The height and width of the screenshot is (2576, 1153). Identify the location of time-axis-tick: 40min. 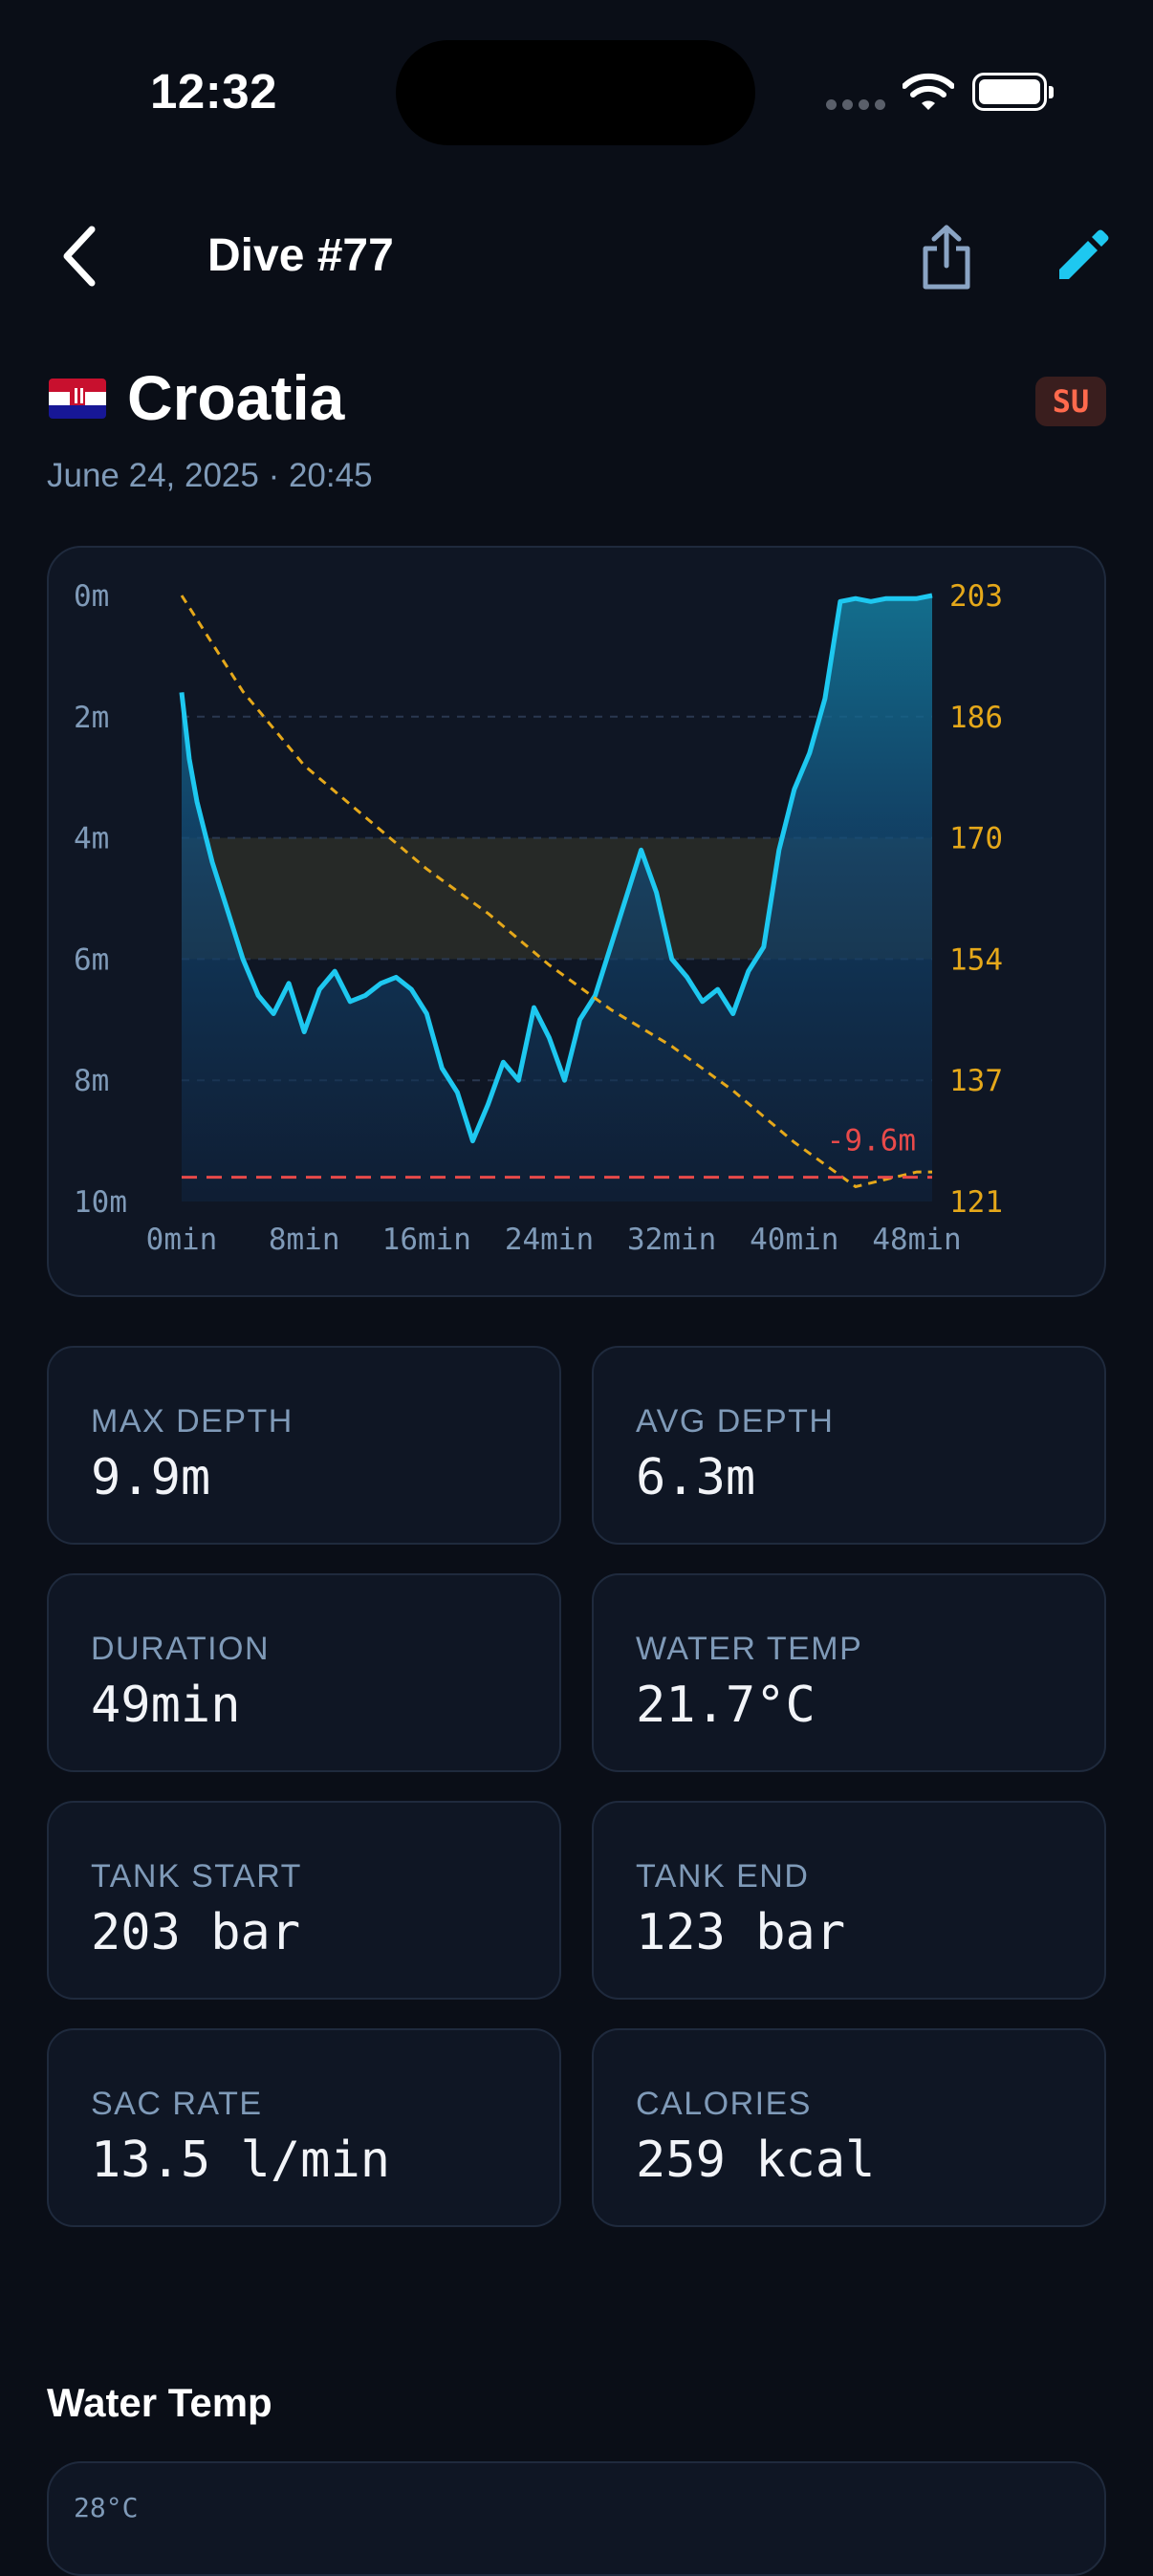
(794, 1240).